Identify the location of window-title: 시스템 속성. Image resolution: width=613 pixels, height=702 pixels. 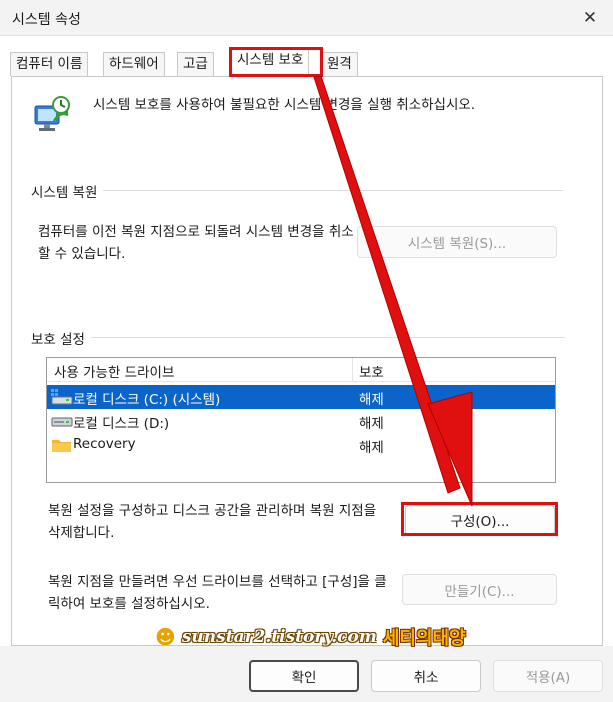
(46, 20).